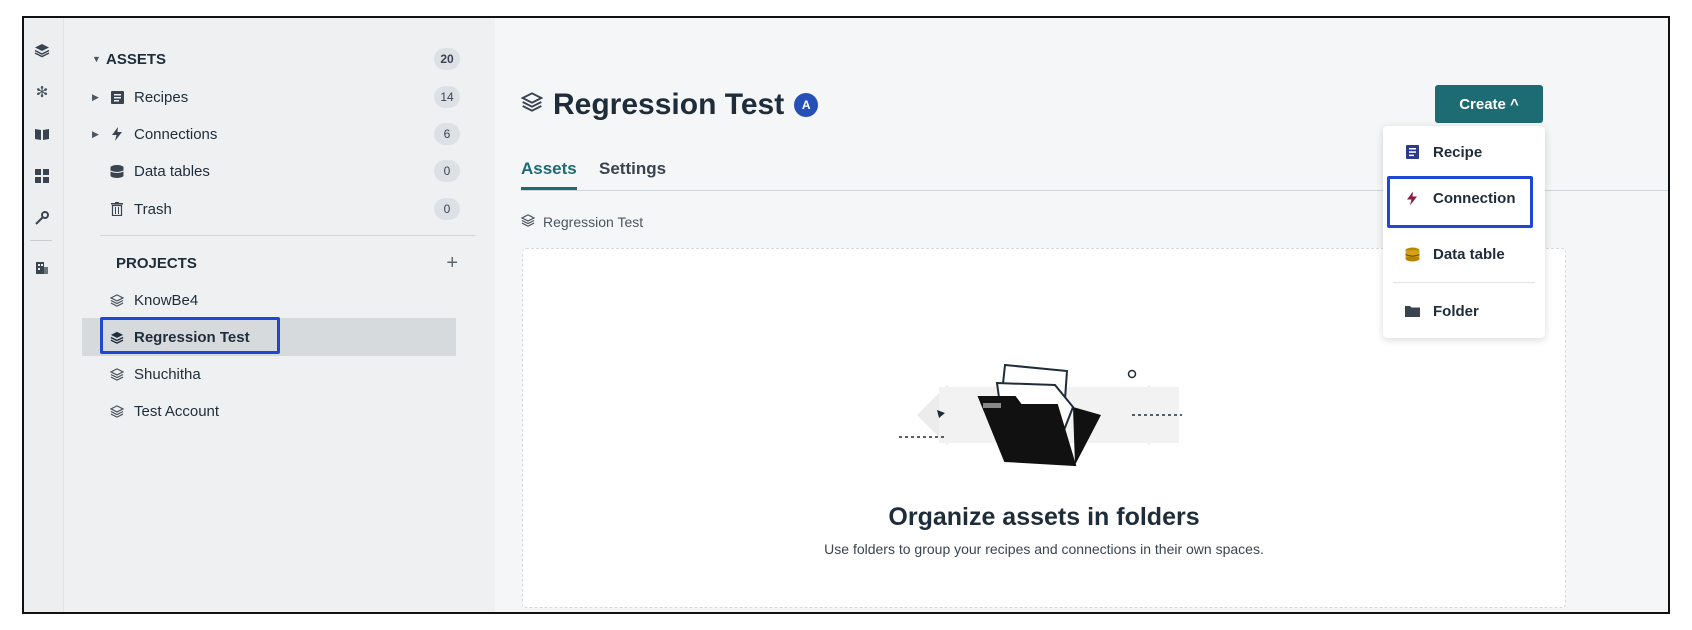  Describe the element at coordinates (1456, 311) in the screenshot. I see `menu-item-label: Folder` at that location.